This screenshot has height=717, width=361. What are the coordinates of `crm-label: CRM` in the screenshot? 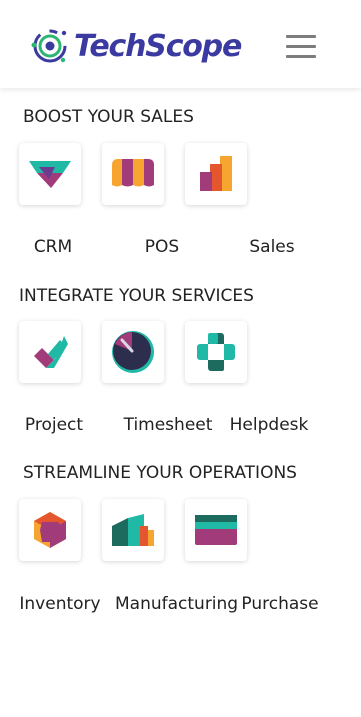 It's located at (56, 247).